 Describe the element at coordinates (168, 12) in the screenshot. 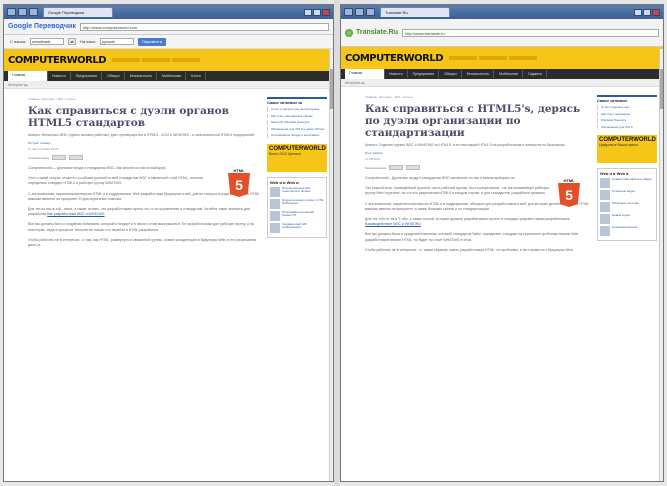

I see `left-titlebar: Google Переводчик` at that location.